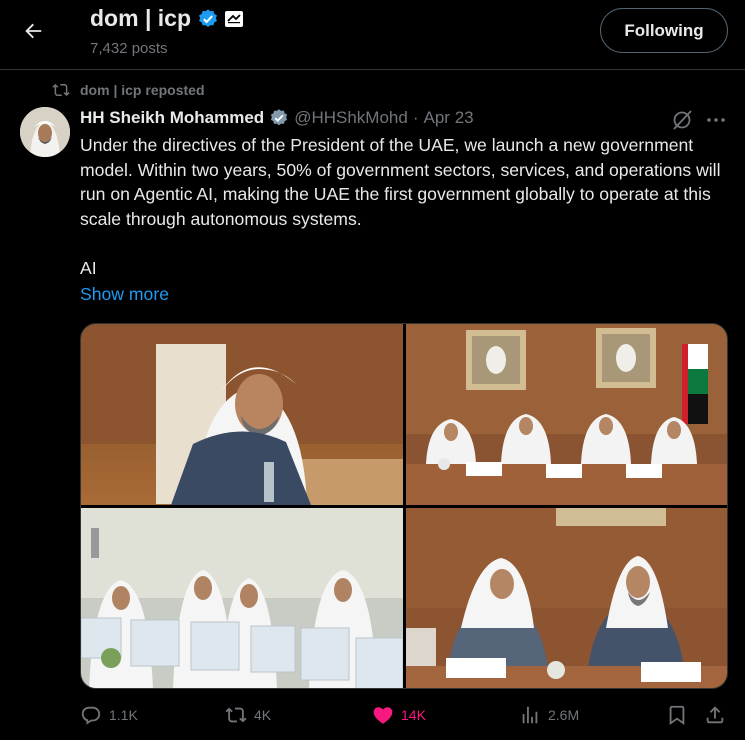 The height and width of the screenshot is (740, 745). I want to click on following-button: Following, so click(664, 30).